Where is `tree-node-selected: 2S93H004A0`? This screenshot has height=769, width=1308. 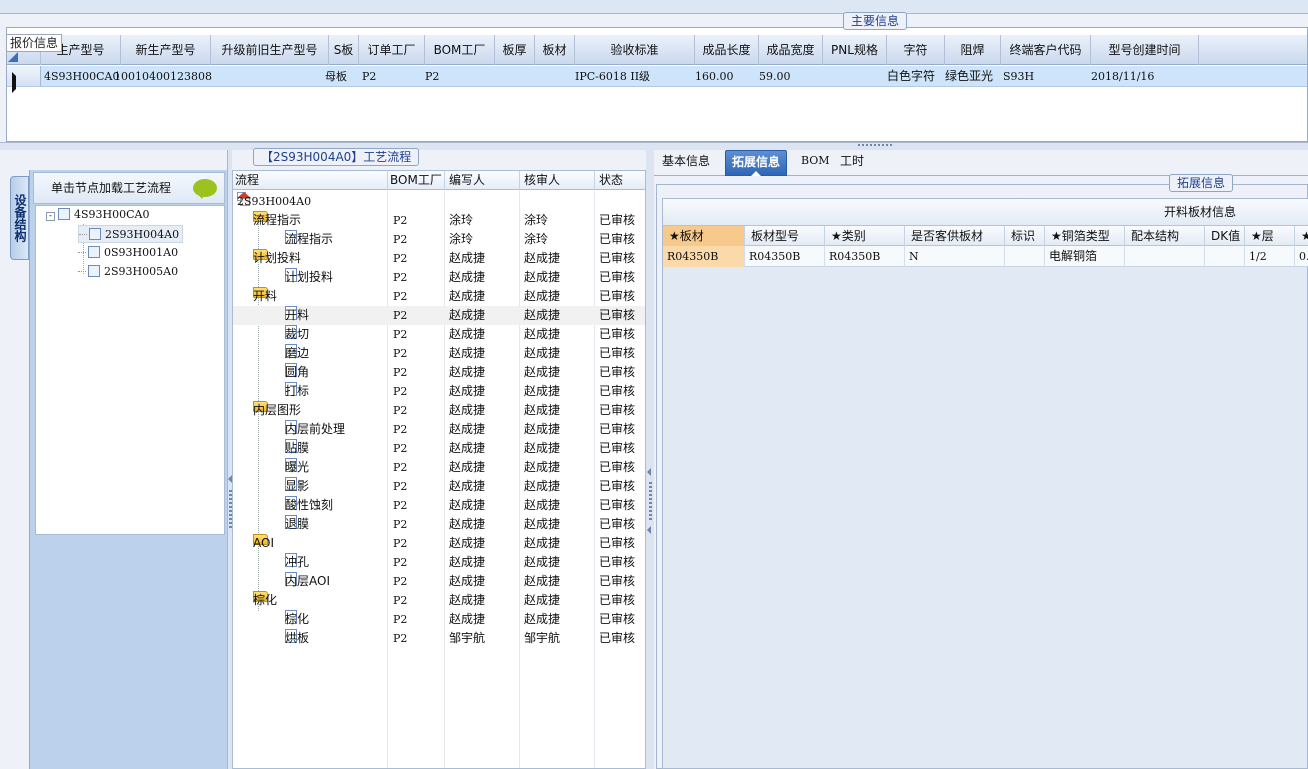
tree-node-selected: 2S93H004A0 is located at coordinates (131, 234).